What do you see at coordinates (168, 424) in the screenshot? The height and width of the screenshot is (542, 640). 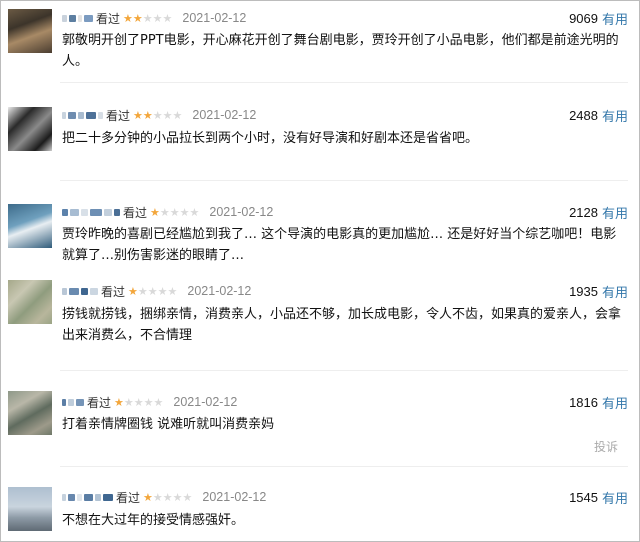 I see `comment-text: 打着亲情牌圈钱 说难听就叫消费亲妈` at bounding box center [168, 424].